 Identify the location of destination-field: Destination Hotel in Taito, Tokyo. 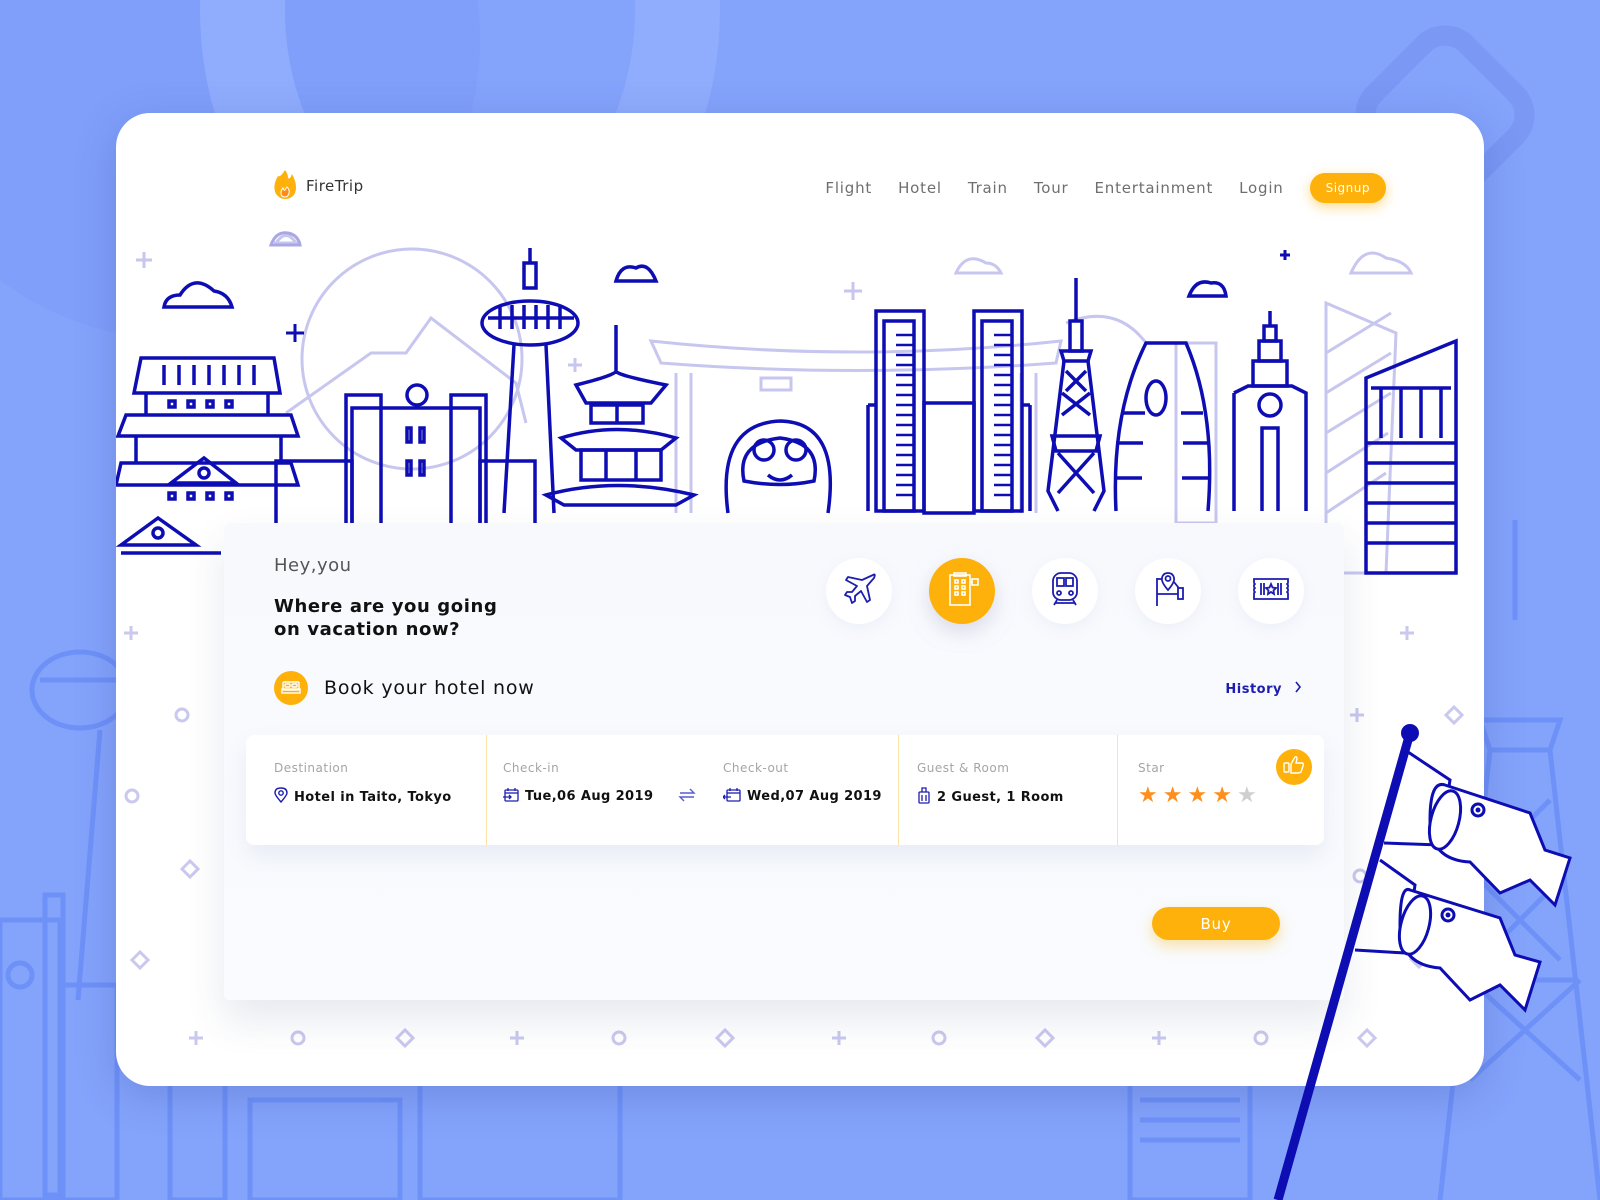
(366, 790).